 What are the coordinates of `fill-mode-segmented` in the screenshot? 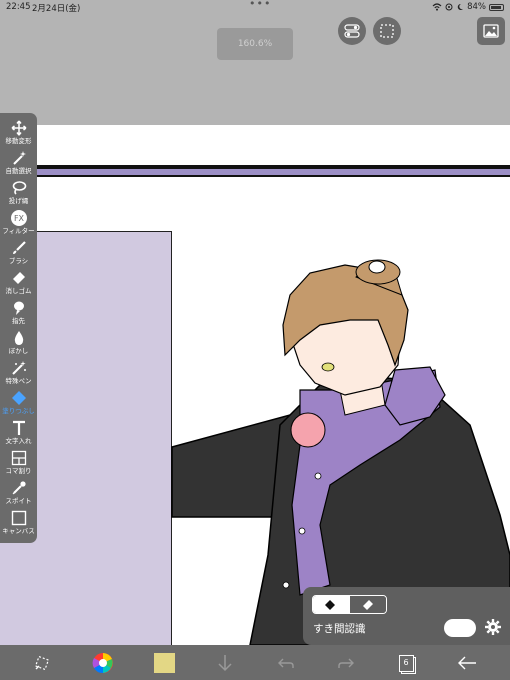 It's located at (349, 604).